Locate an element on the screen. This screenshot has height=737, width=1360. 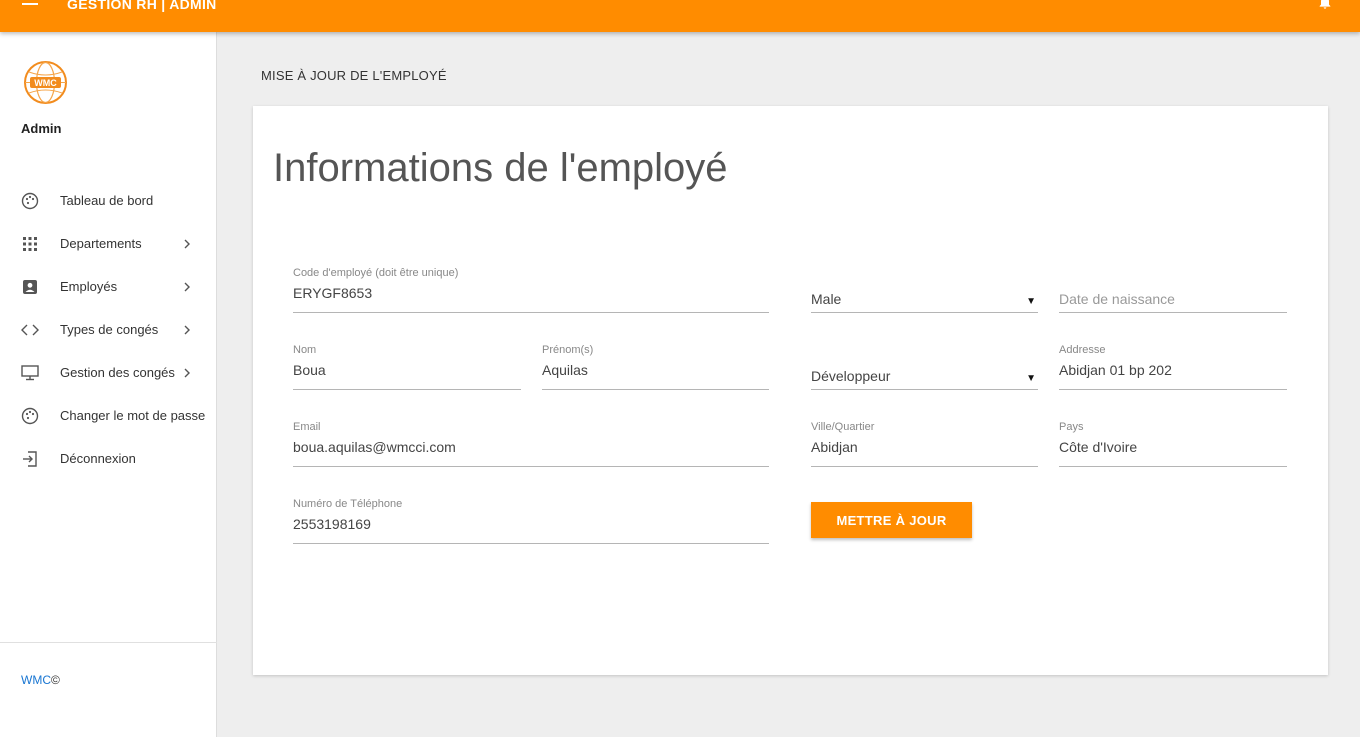
field-label: Email is located at coordinates (307, 427).